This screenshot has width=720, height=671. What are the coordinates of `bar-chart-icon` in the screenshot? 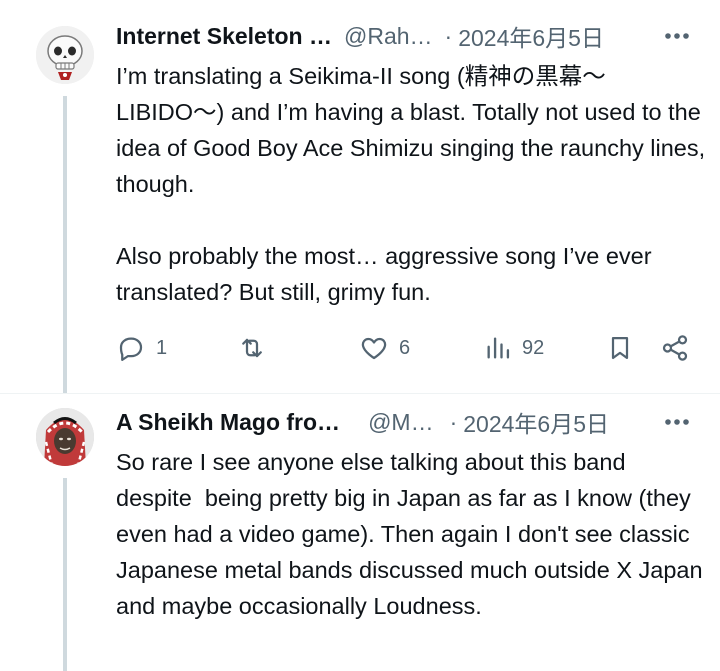 It's located at (498, 348).